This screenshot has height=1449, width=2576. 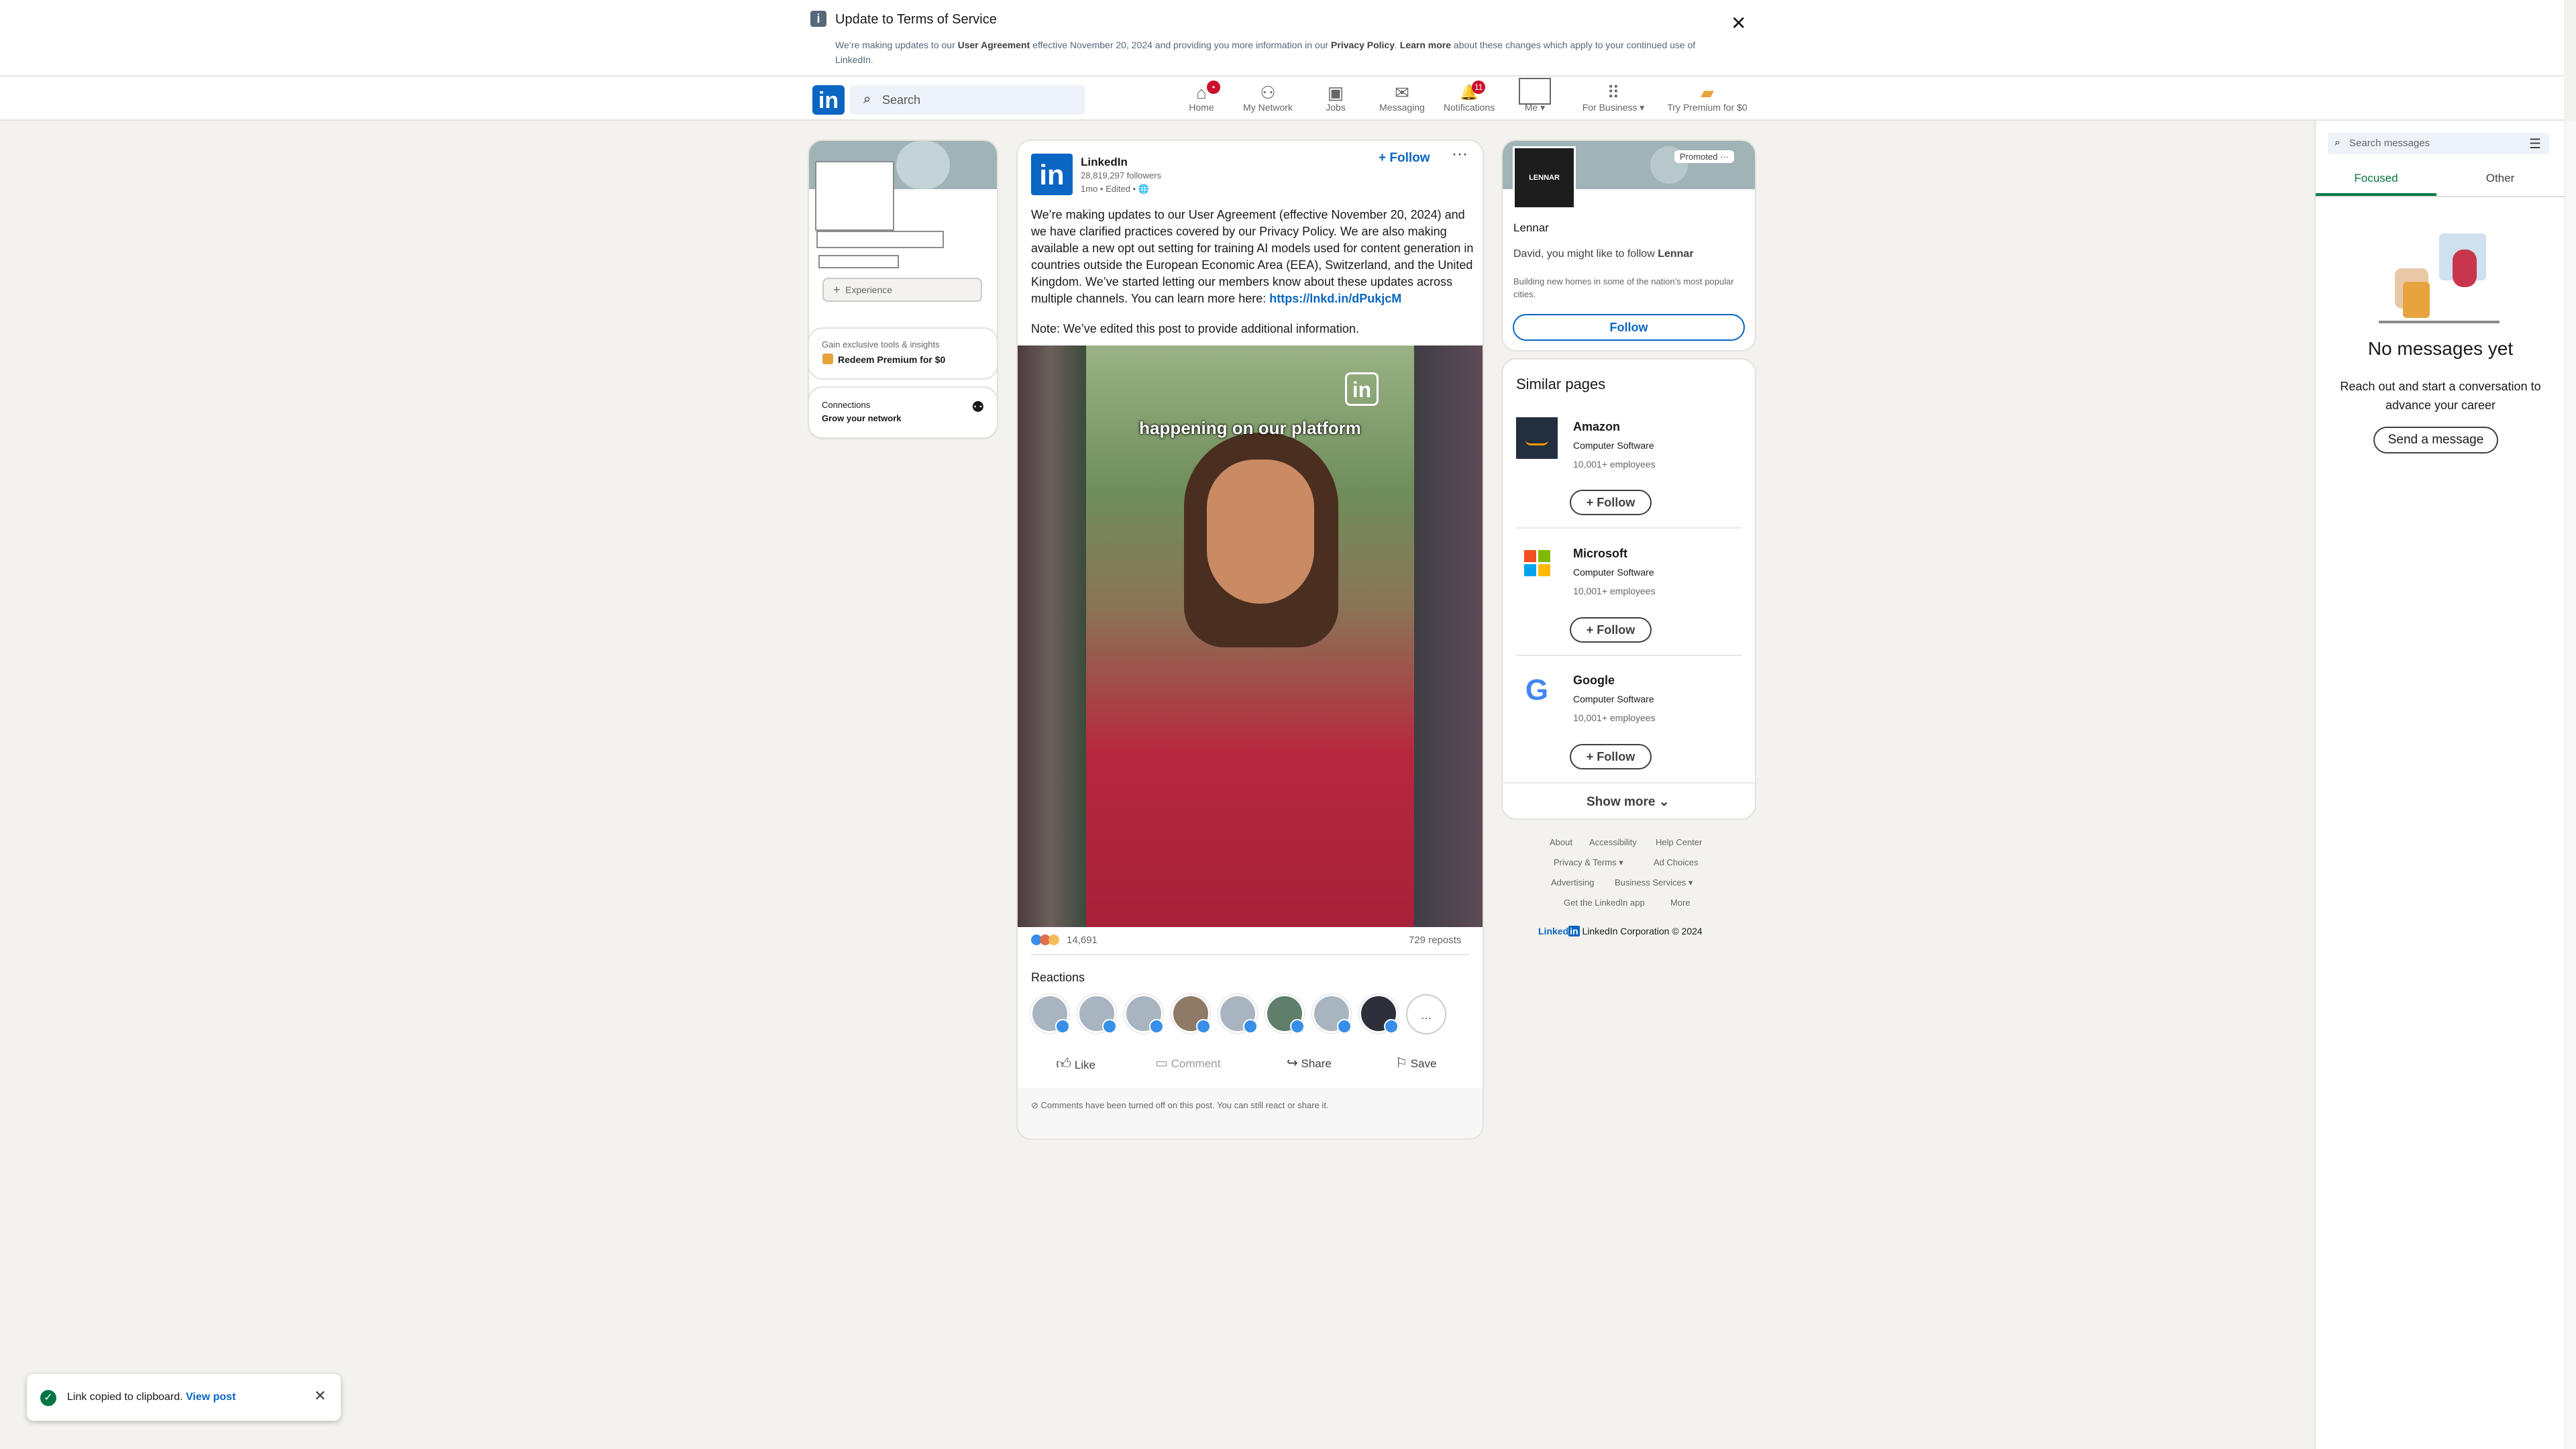 What do you see at coordinates (1707, 96) in the screenshot?
I see `nav-try-premium: ▰ Try Premium for $0` at bounding box center [1707, 96].